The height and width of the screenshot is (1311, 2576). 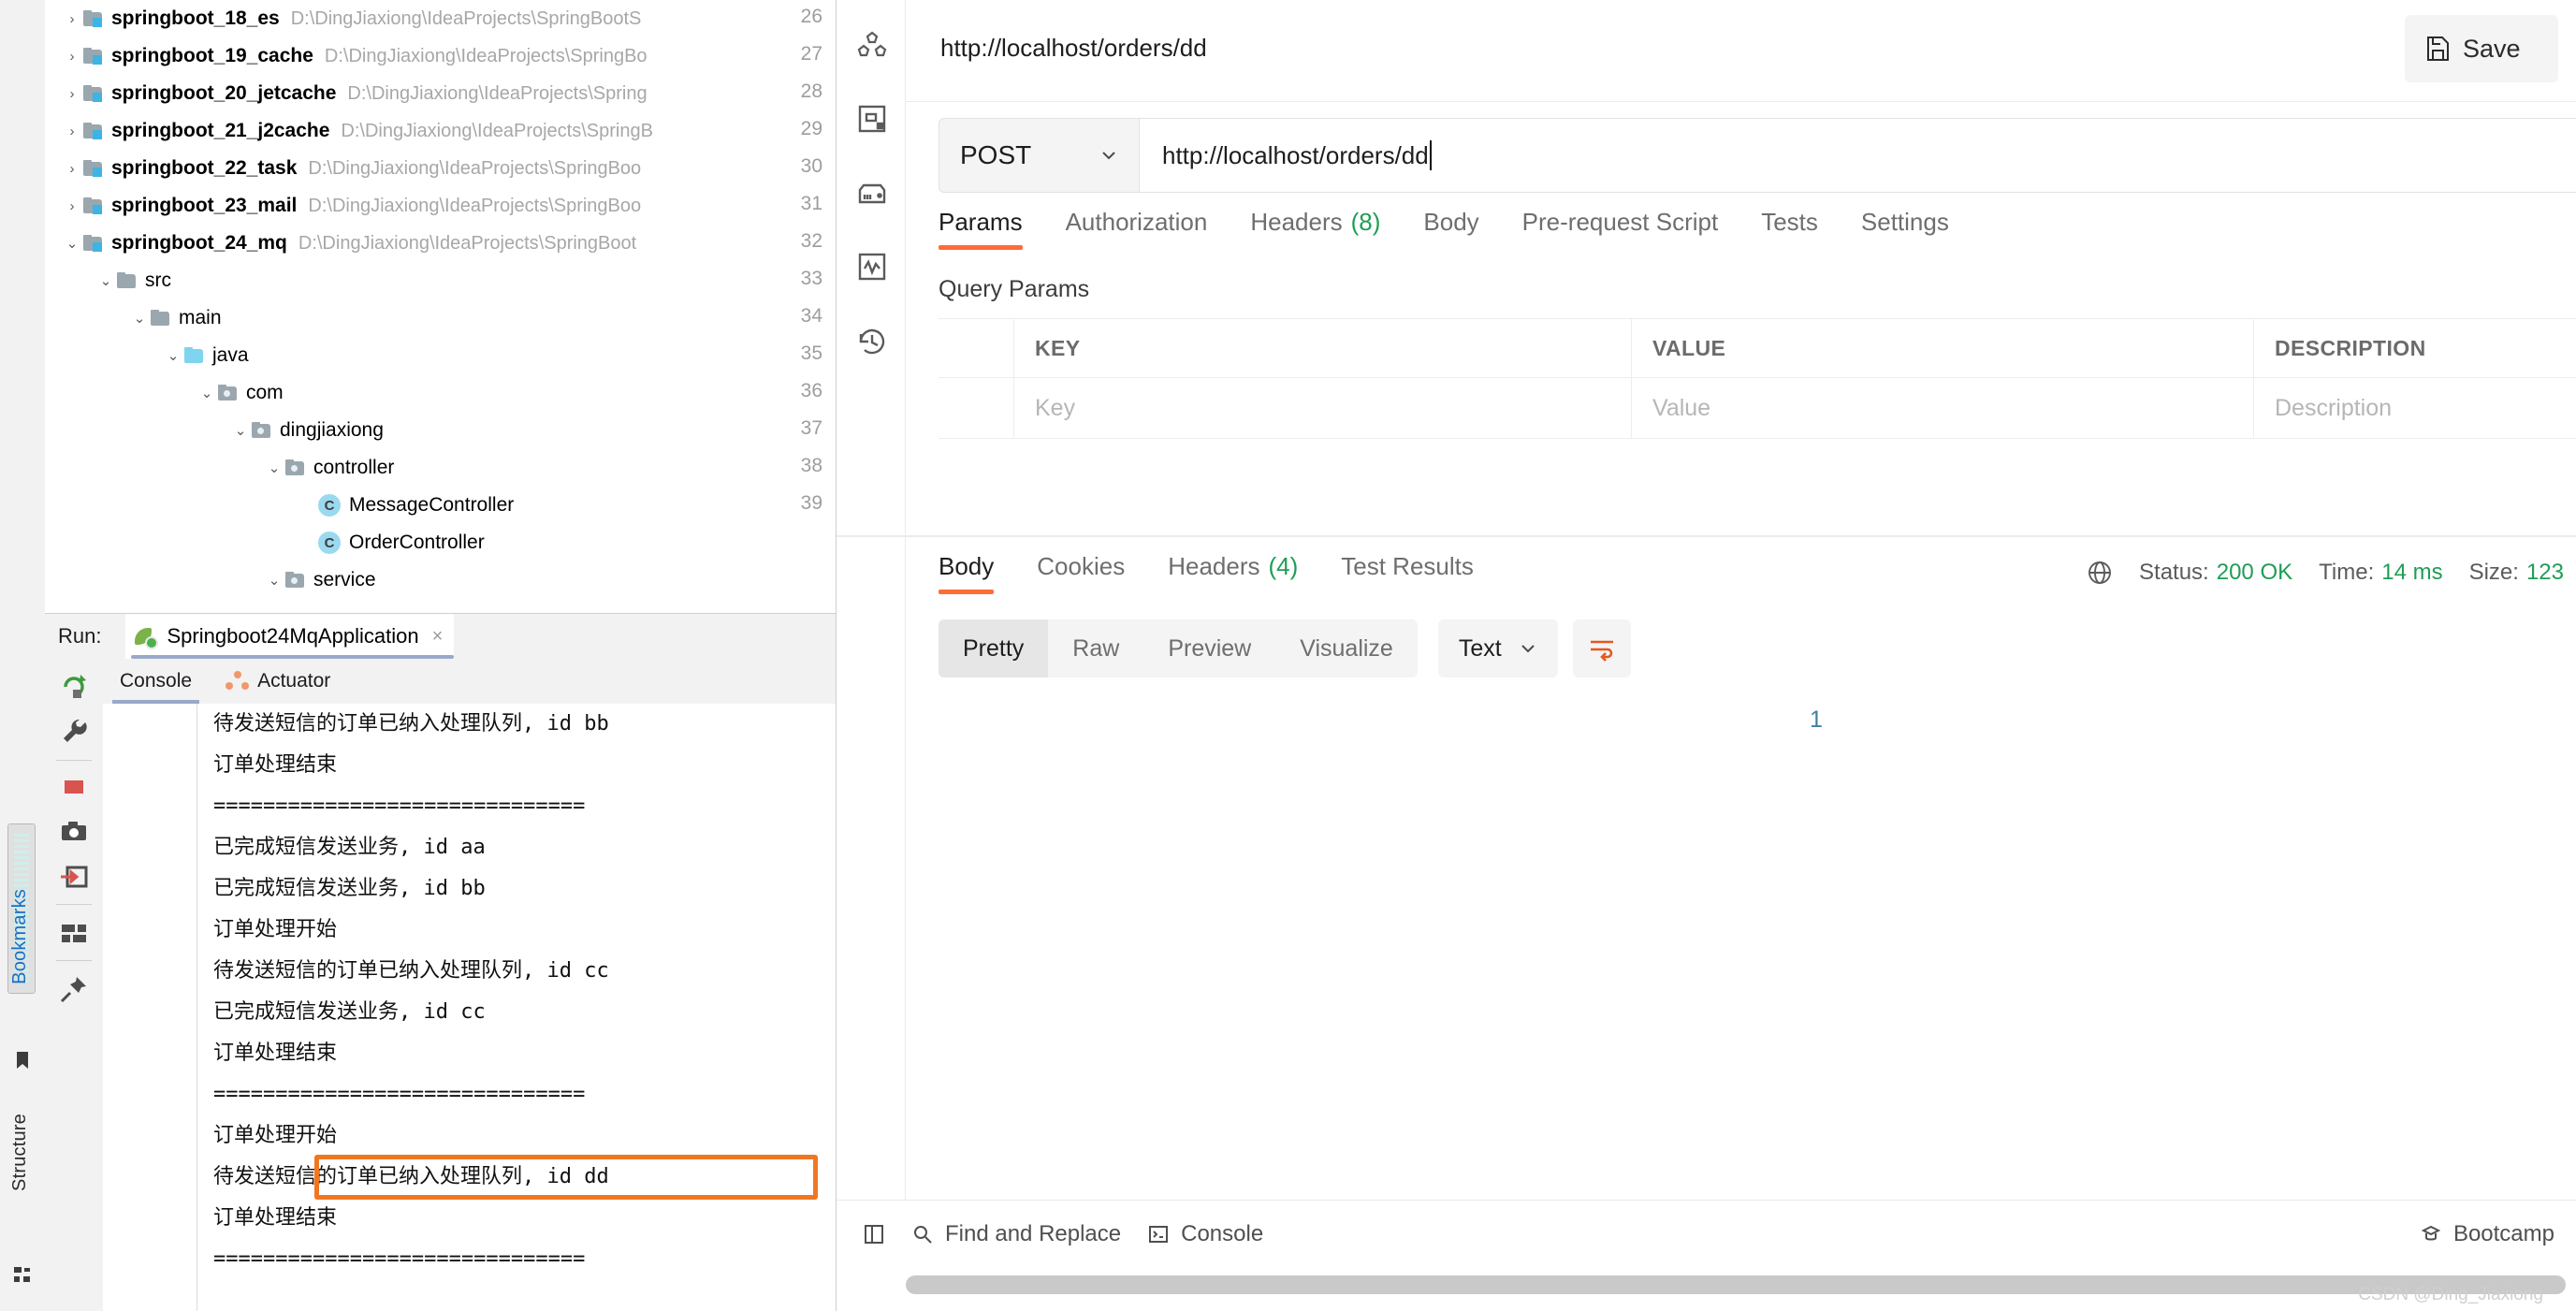 What do you see at coordinates (1736, 1284) in the screenshot?
I see `horizontal-scrollbar` at bounding box center [1736, 1284].